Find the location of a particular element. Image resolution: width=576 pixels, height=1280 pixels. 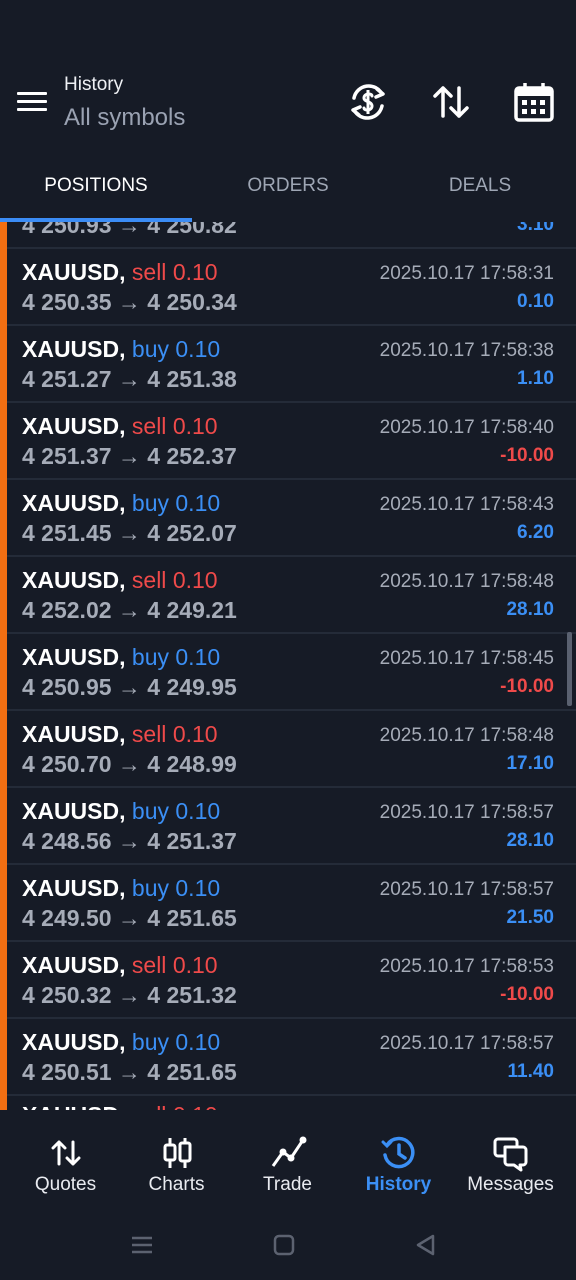

status-bar is located at coordinates (288, 30).